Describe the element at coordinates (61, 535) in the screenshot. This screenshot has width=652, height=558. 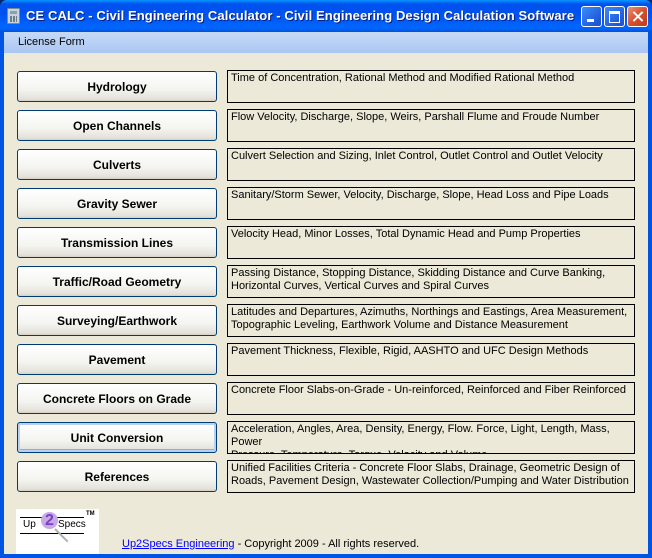
I see `magnifier-handle` at that location.